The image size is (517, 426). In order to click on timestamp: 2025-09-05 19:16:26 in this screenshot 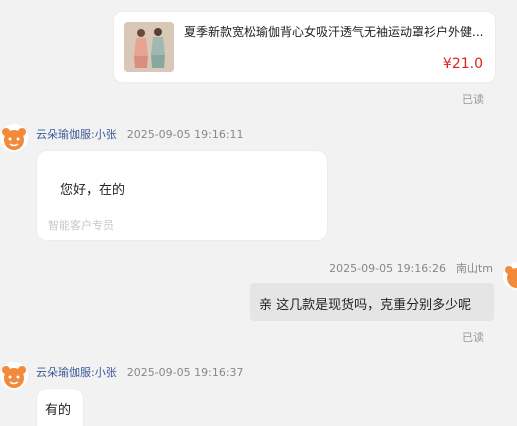, I will do `click(387, 268)`.